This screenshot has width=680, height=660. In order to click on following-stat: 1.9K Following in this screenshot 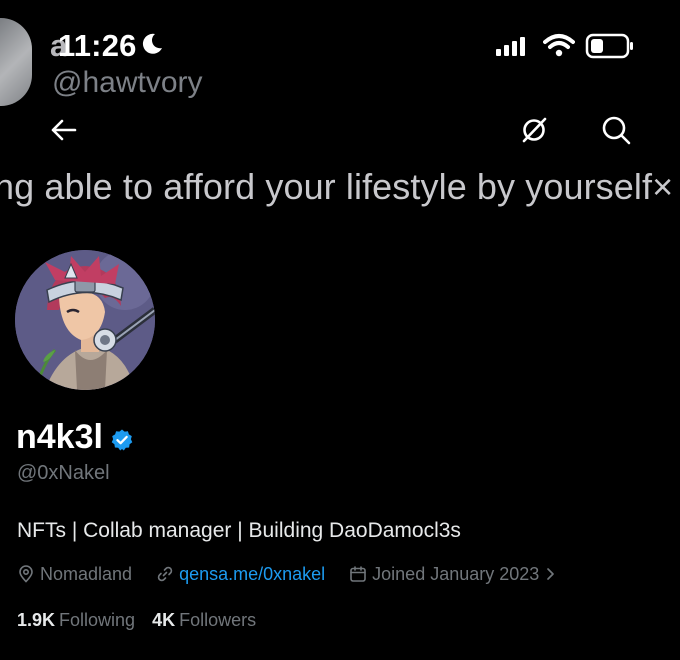, I will do `click(76, 620)`.